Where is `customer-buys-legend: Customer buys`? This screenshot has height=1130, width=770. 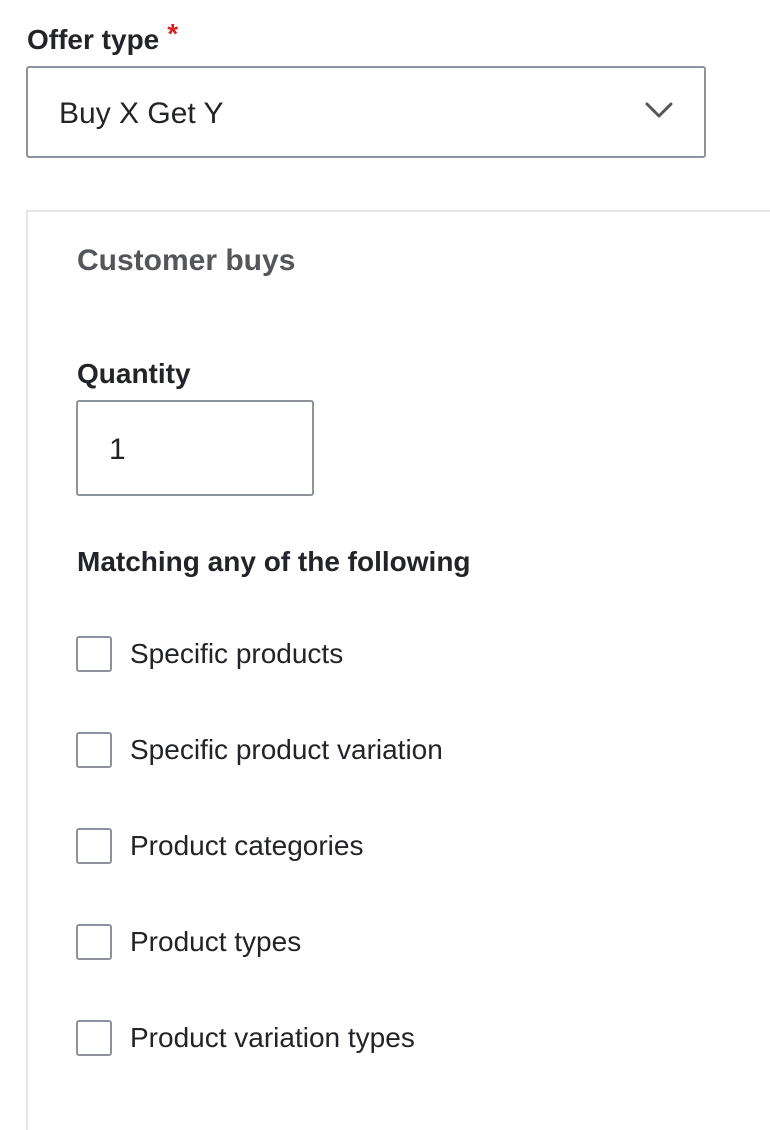 customer-buys-legend: Customer buys is located at coordinates (186, 260).